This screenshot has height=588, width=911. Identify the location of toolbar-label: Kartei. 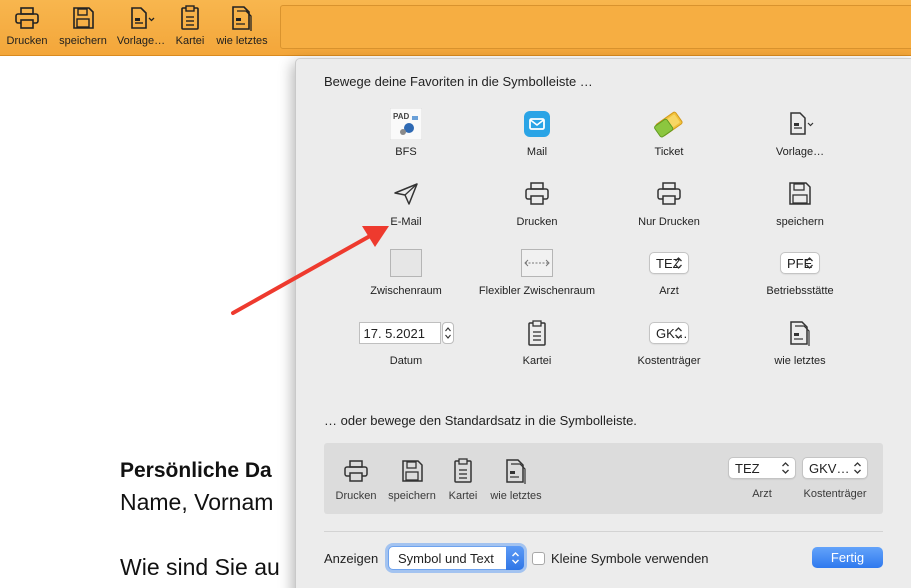
(190, 41).